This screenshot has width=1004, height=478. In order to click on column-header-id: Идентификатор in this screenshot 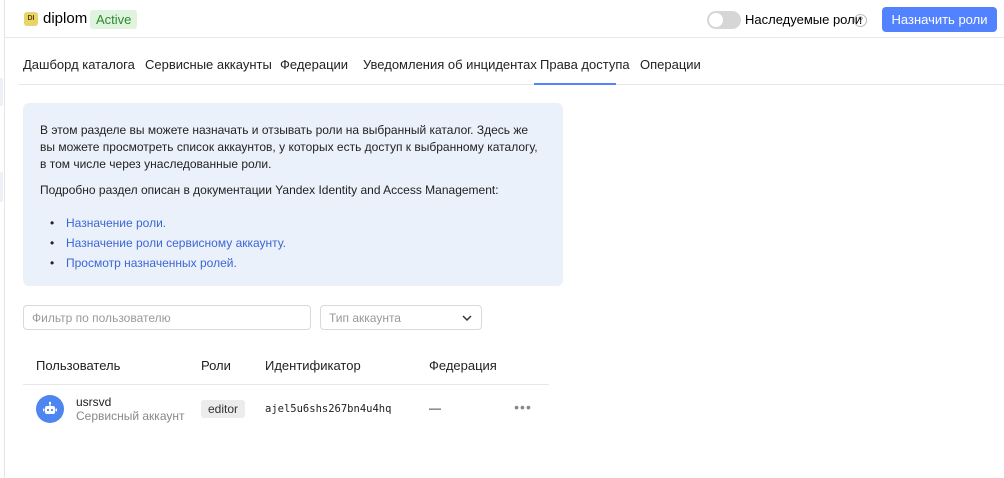, I will do `click(313, 365)`.